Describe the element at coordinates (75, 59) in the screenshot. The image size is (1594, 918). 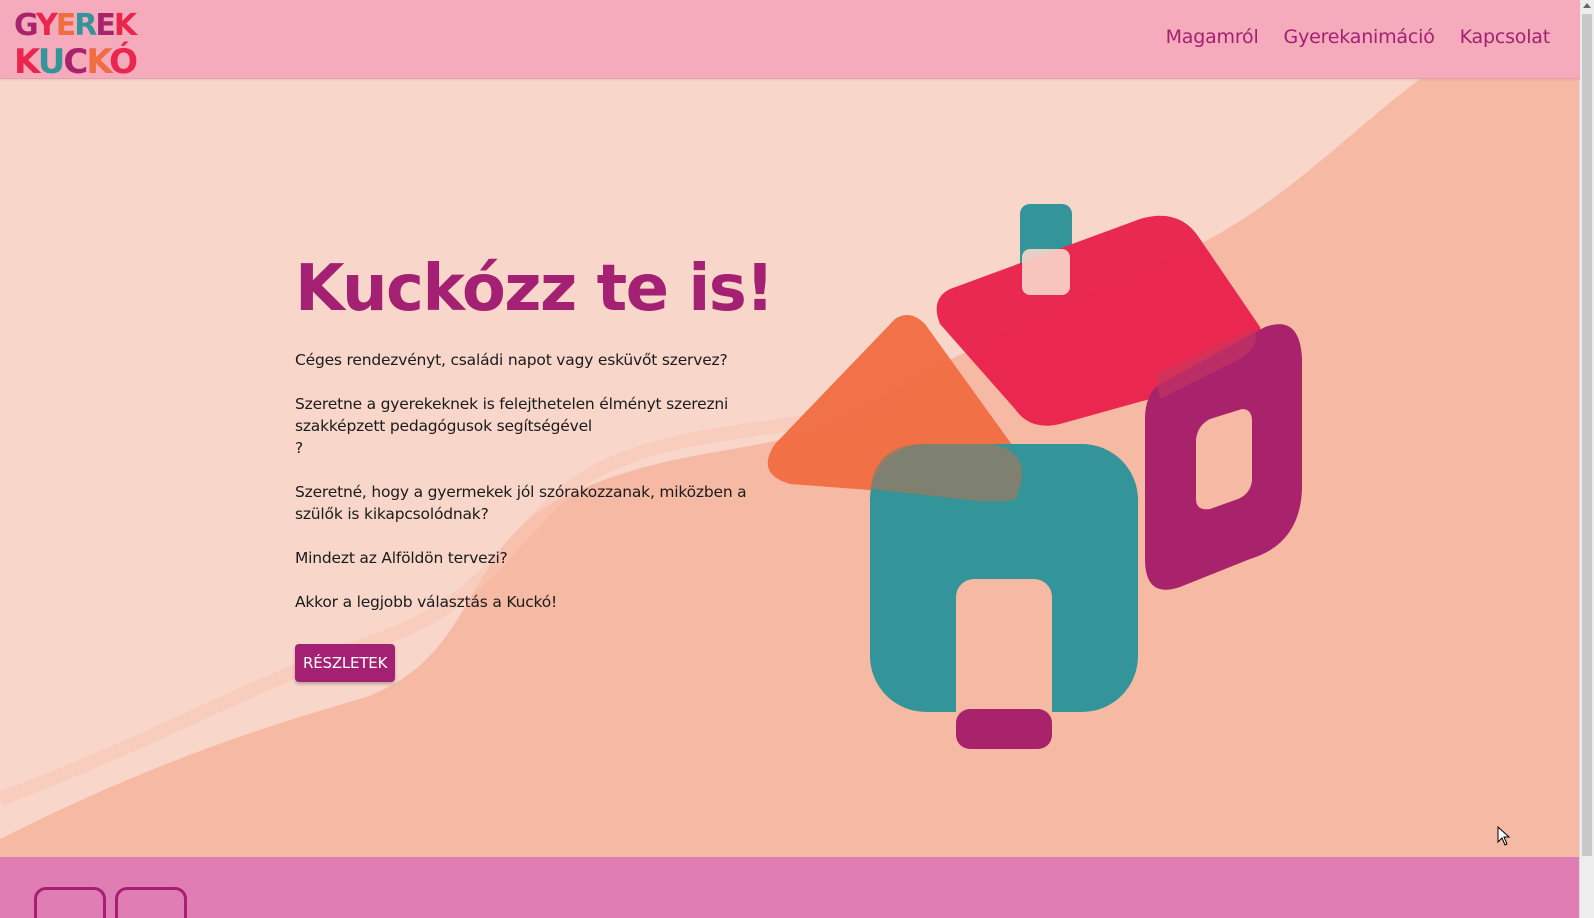
I see `svg-text: KUCKÓ` at that location.